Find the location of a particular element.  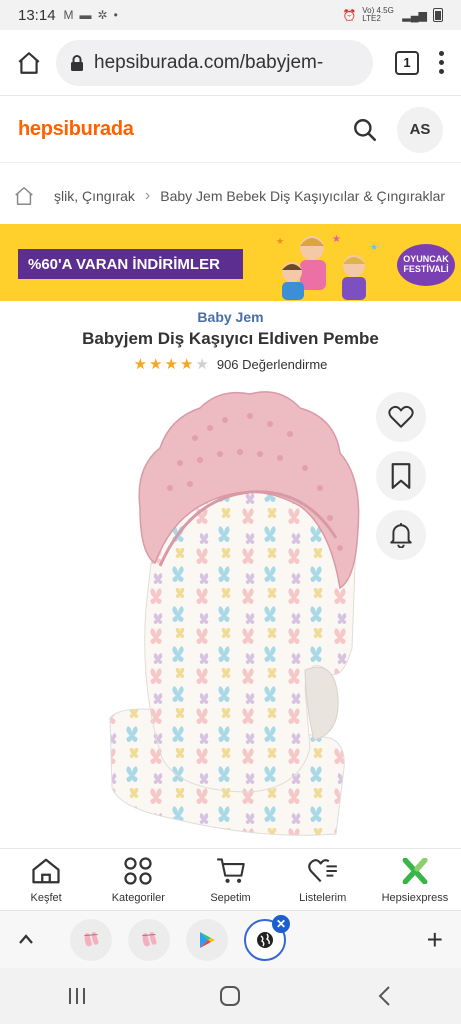

star-empty-icon: ★ is located at coordinates (203, 364).